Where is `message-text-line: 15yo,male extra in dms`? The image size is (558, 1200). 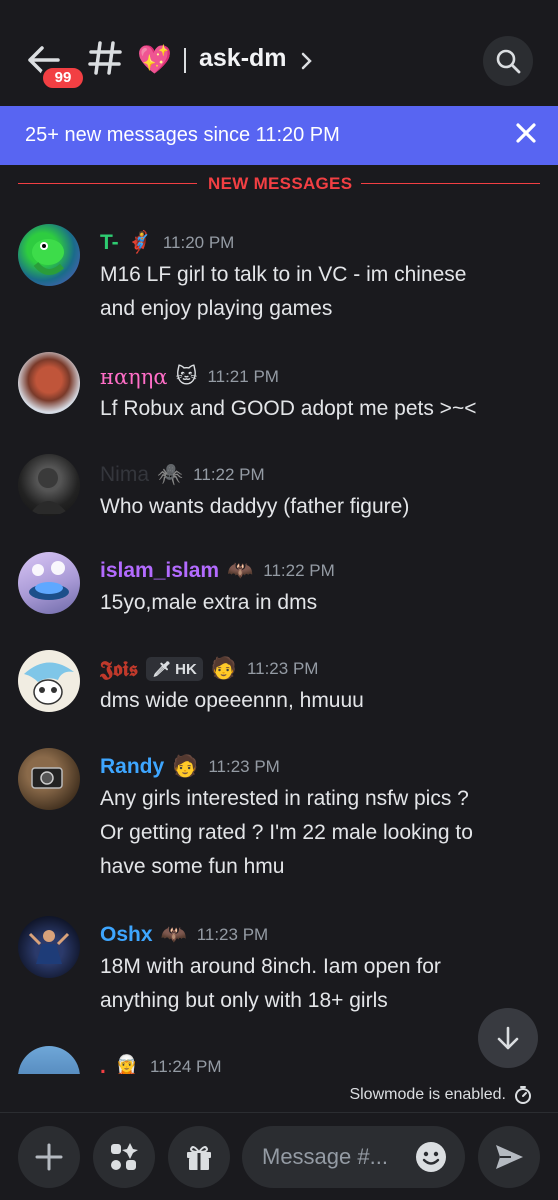 message-text-line: 15yo,male extra in dms is located at coordinates (209, 602).